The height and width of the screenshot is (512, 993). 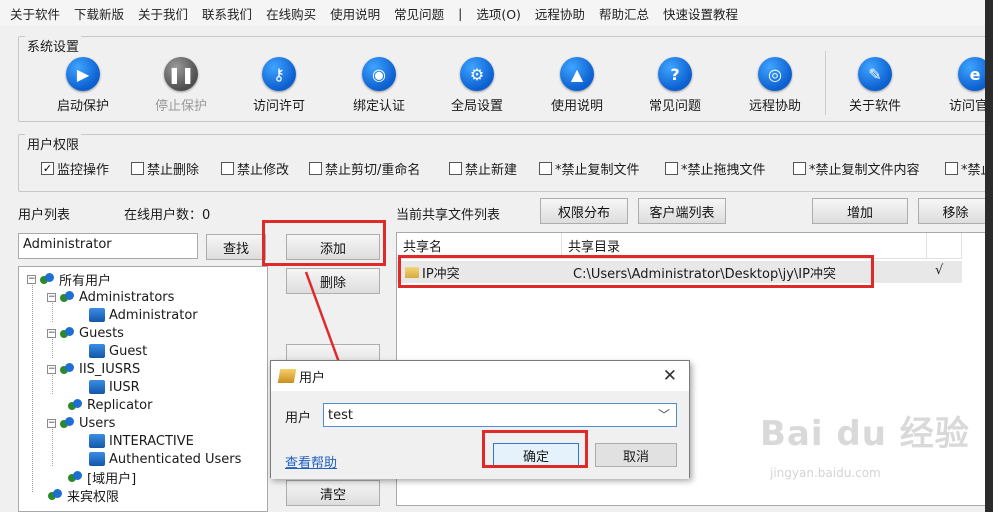 What do you see at coordinates (682, 211) in the screenshot?
I see `client-list-button: 客户端列表` at bounding box center [682, 211].